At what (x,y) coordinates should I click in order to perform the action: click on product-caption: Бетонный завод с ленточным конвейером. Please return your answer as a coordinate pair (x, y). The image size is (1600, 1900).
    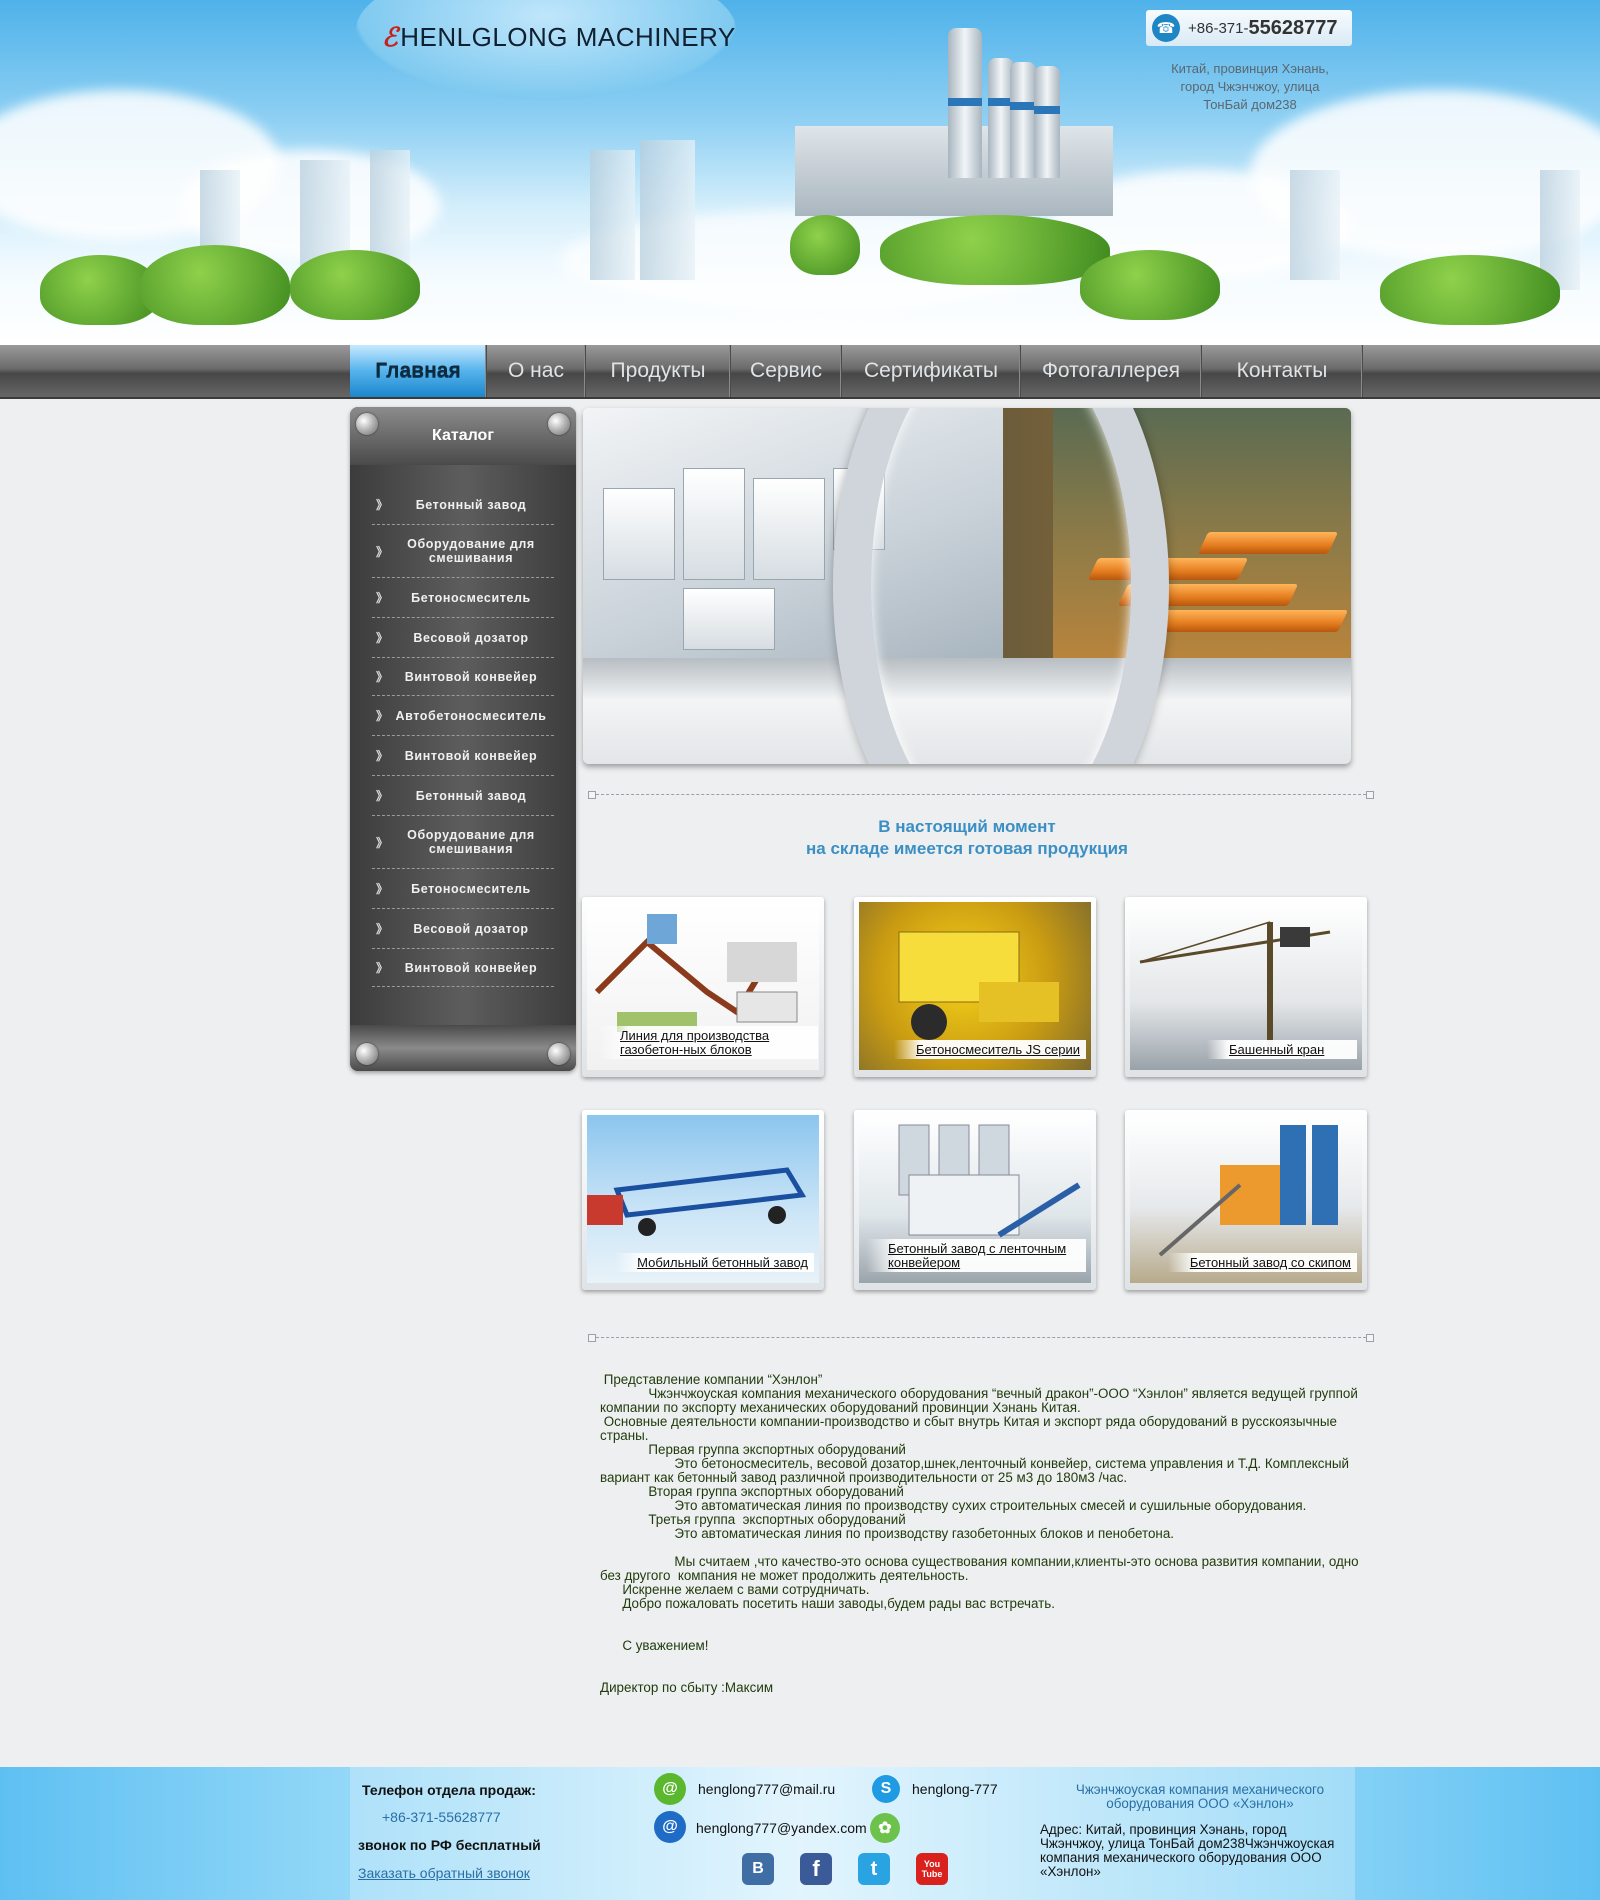
    Looking at the image, I should click on (976, 1255).